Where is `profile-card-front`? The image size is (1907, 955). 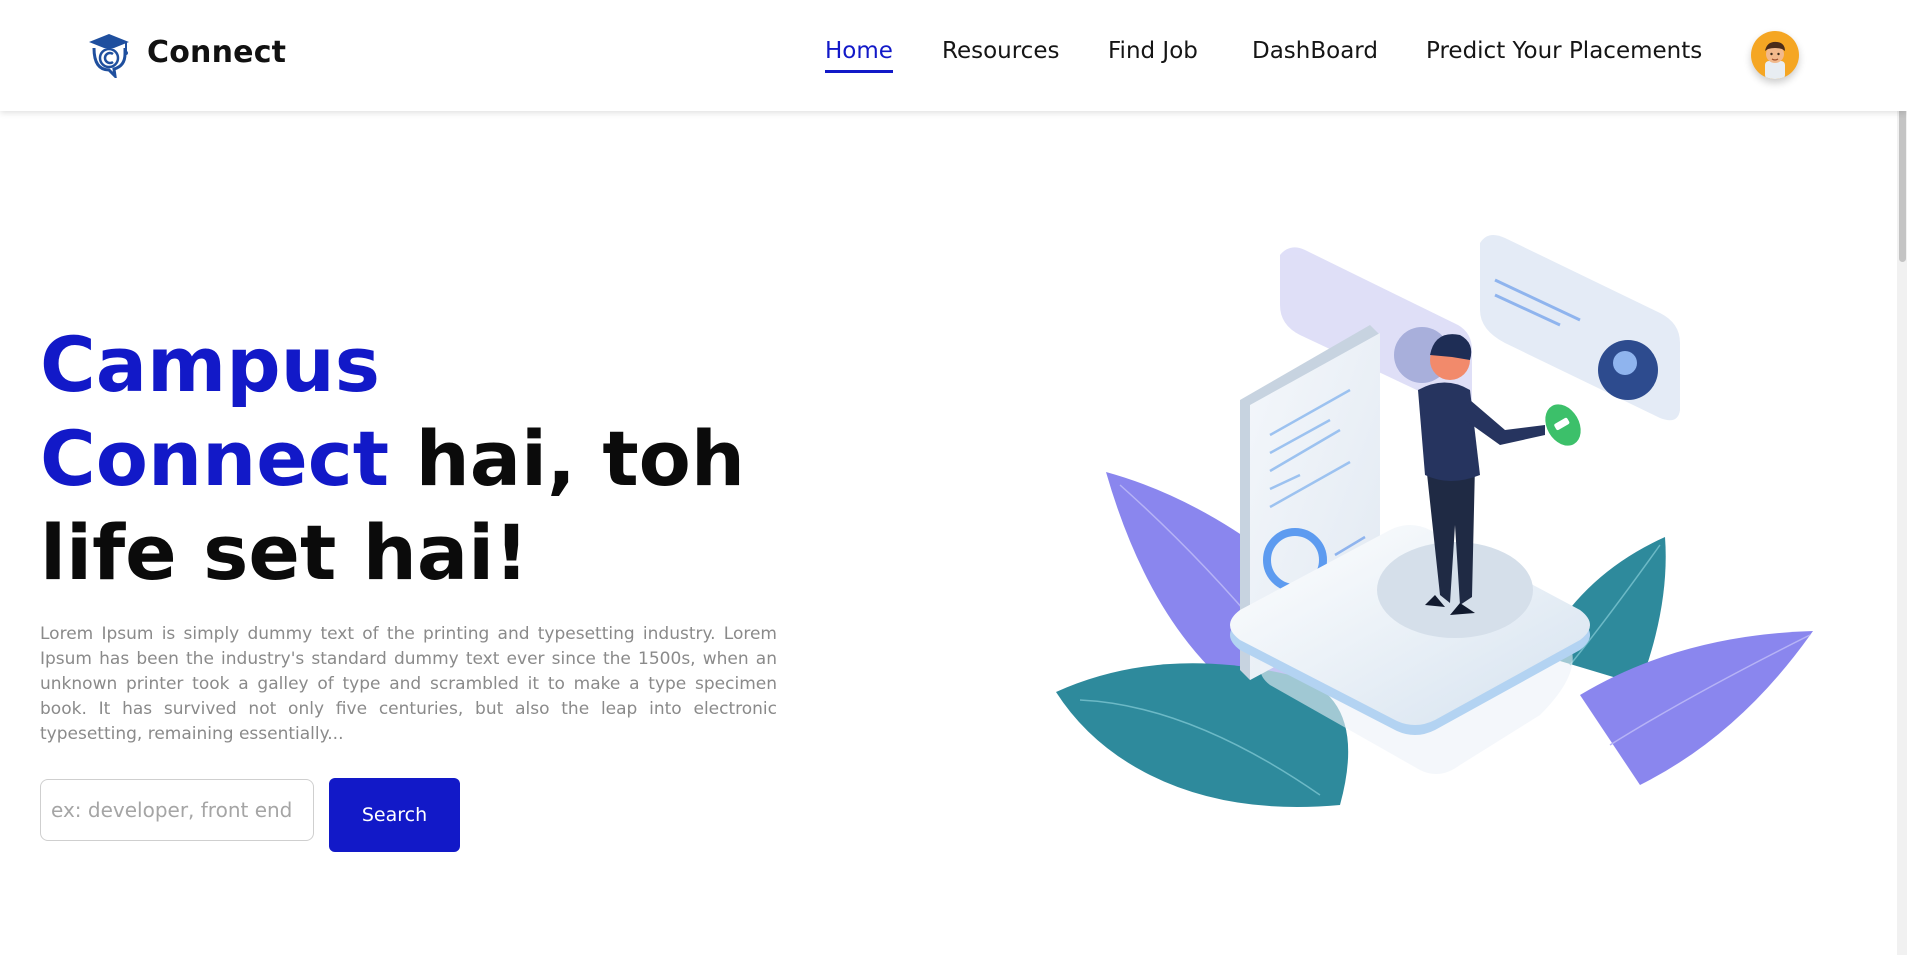
profile-card-front is located at coordinates (1580, 327).